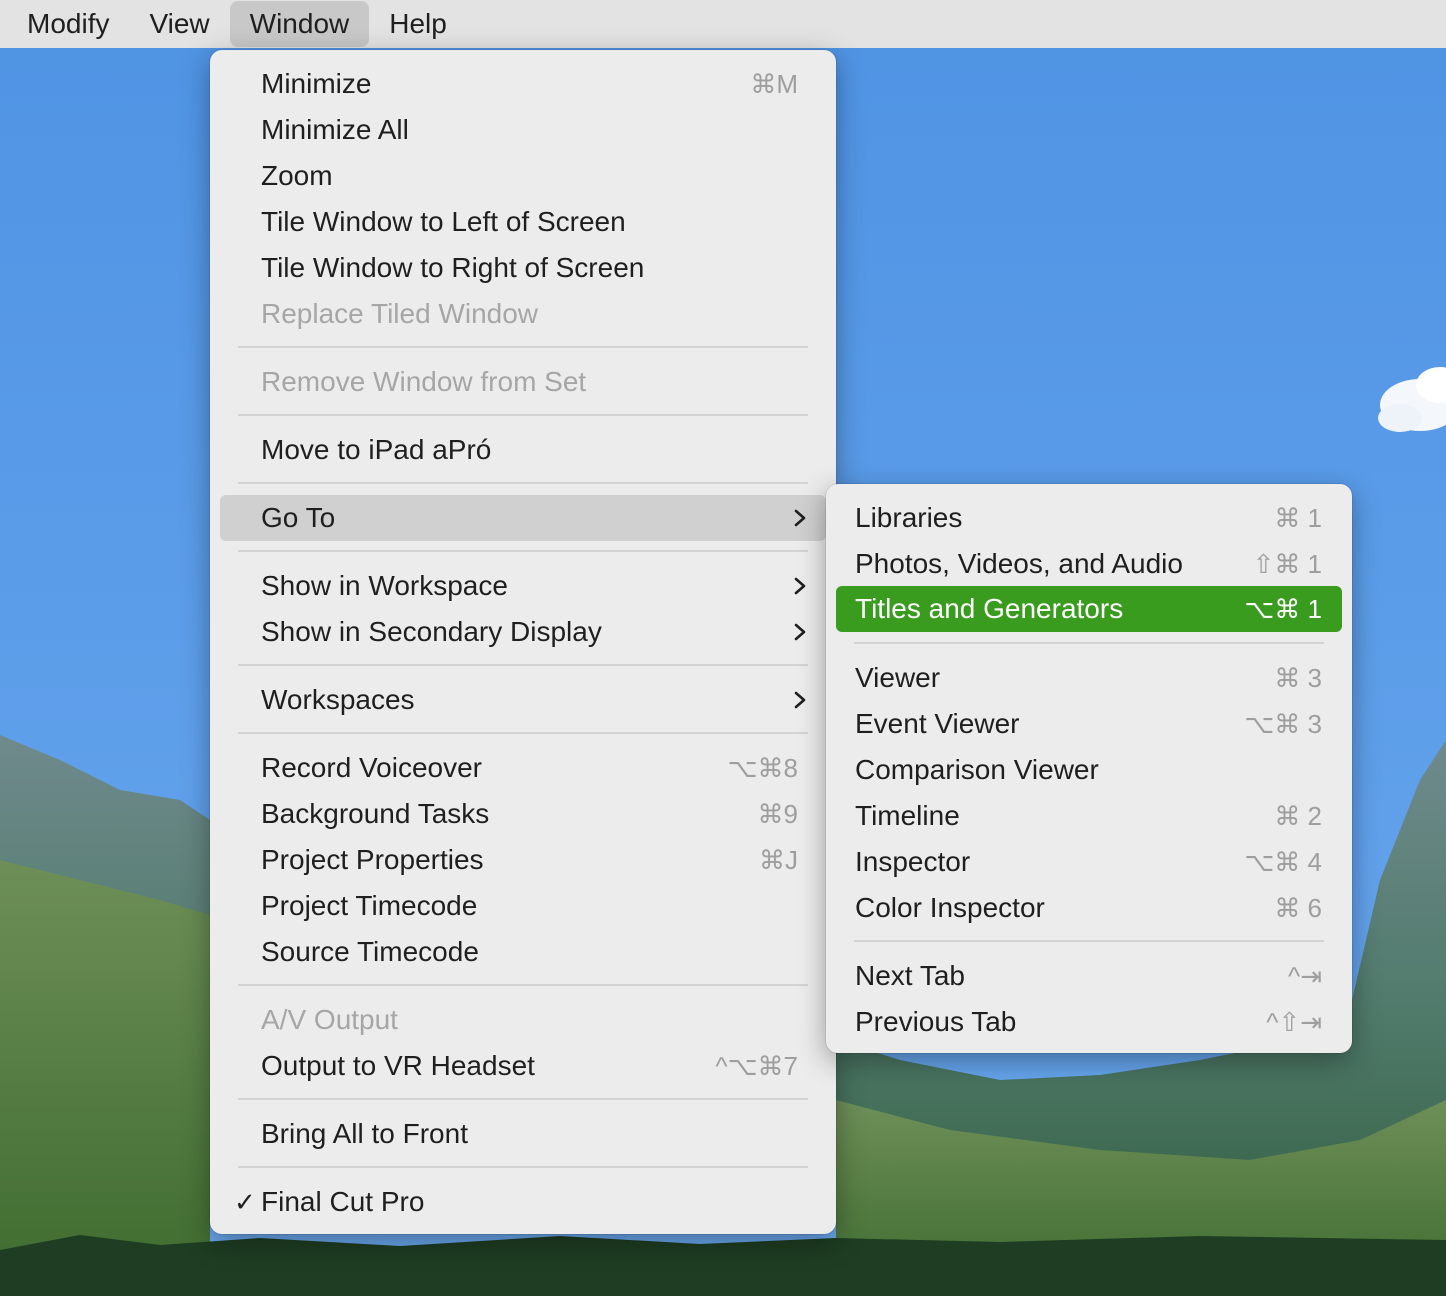 Image resolution: width=1446 pixels, height=1296 pixels. I want to click on shortcut-label: ⇧⌘ 1, so click(1287, 564).